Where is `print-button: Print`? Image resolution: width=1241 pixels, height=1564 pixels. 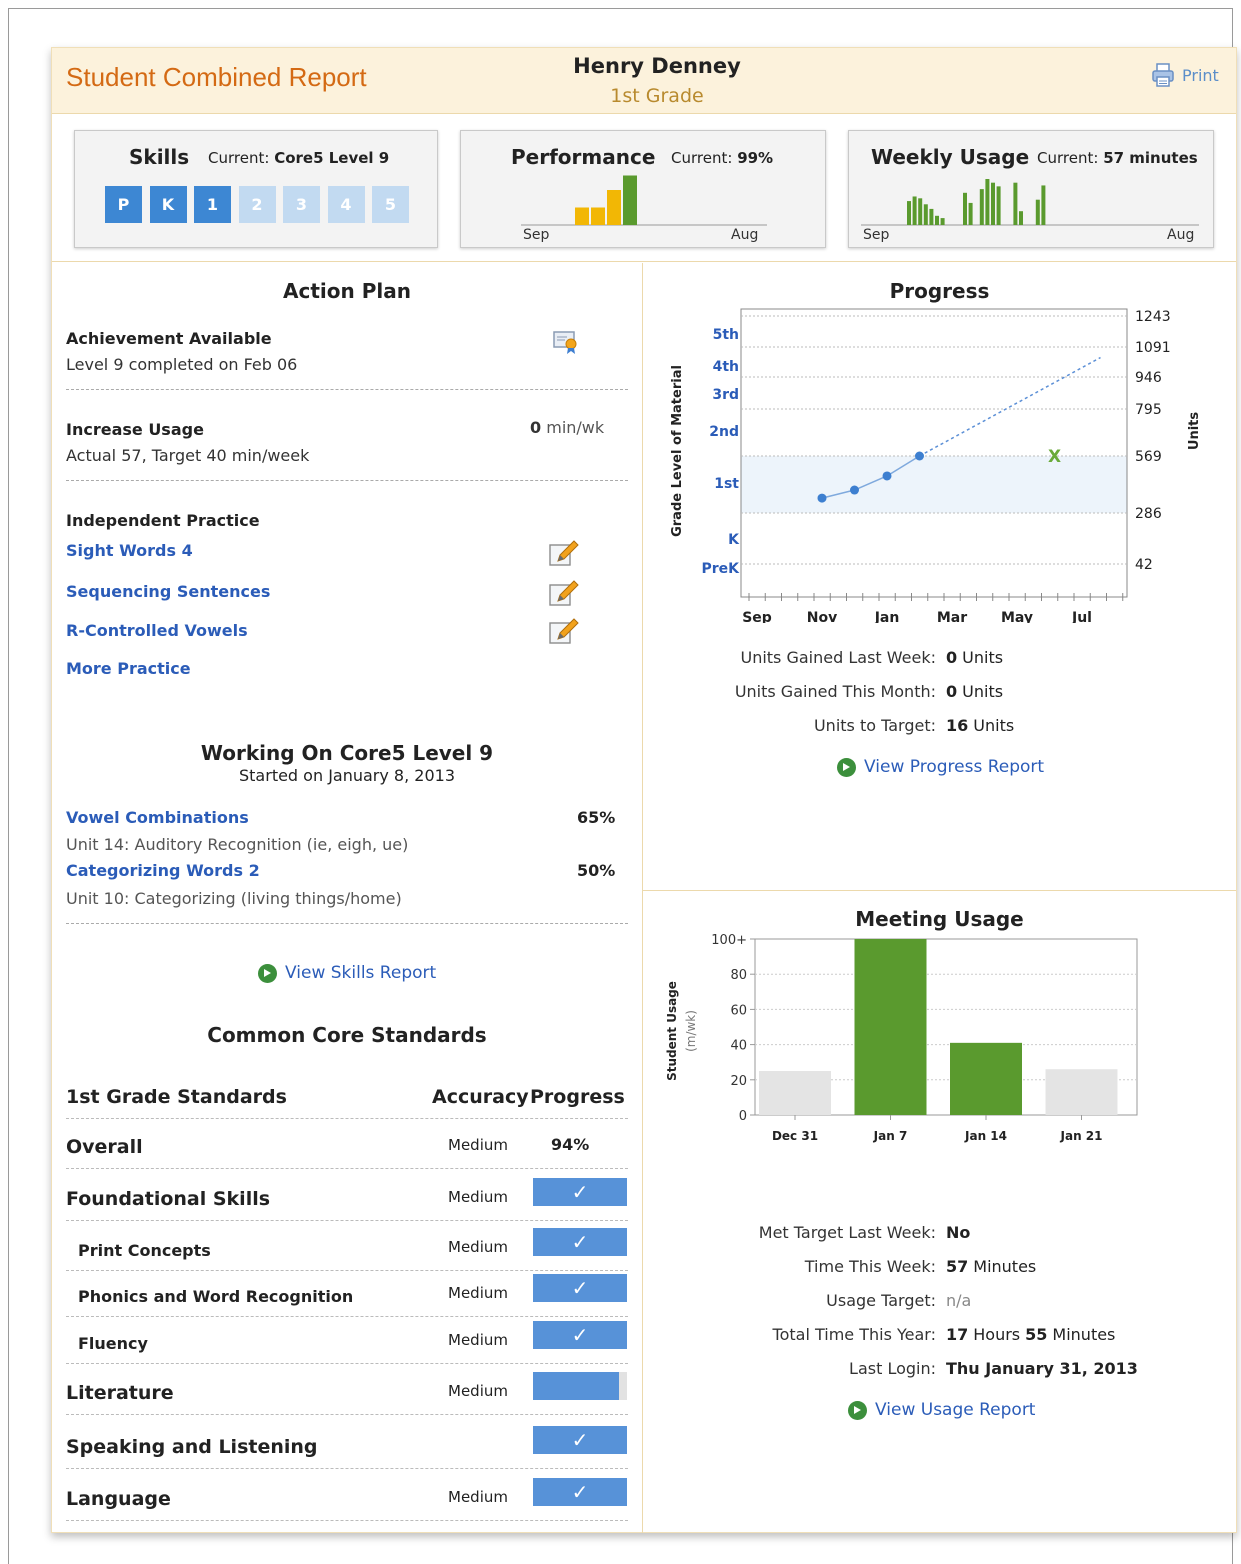
print-button: Print is located at coordinates (1184, 75).